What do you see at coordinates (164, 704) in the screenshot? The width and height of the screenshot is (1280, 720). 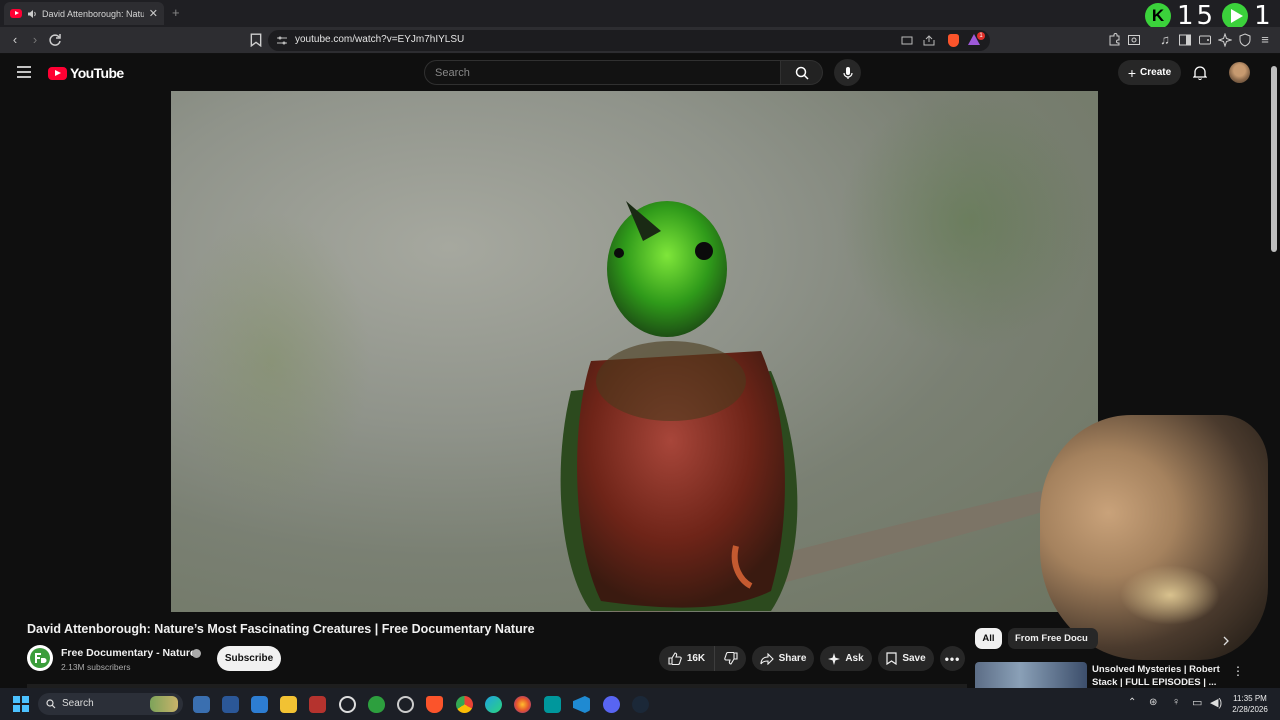 I see `search-highlight-icon` at bounding box center [164, 704].